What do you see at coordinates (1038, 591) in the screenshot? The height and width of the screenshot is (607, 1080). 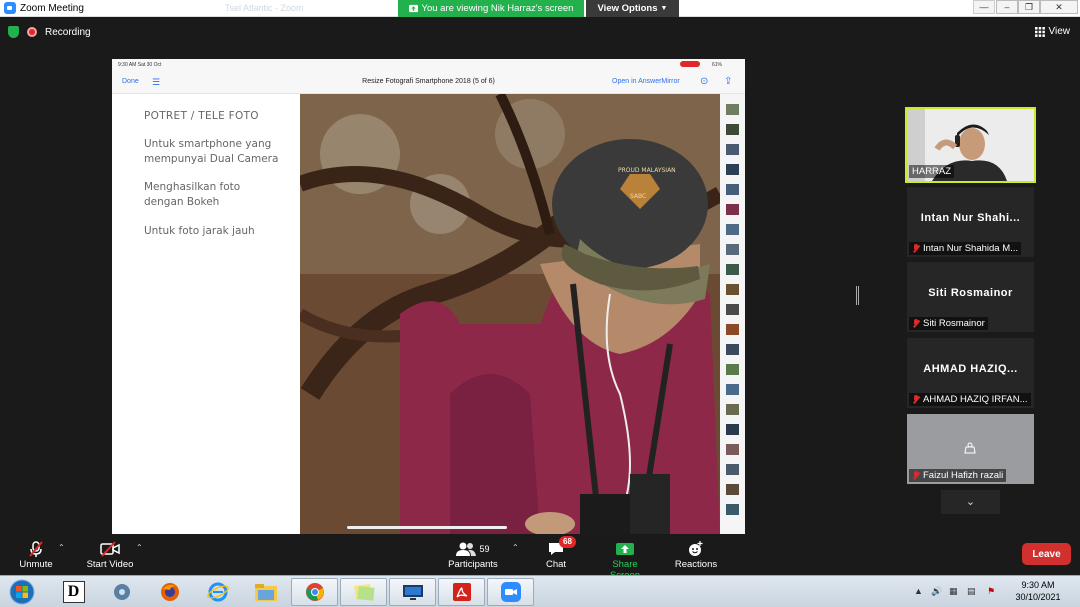 I see `taskbar-clock: 9:30 AM 30/10/2021` at bounding box center [1038, 591].